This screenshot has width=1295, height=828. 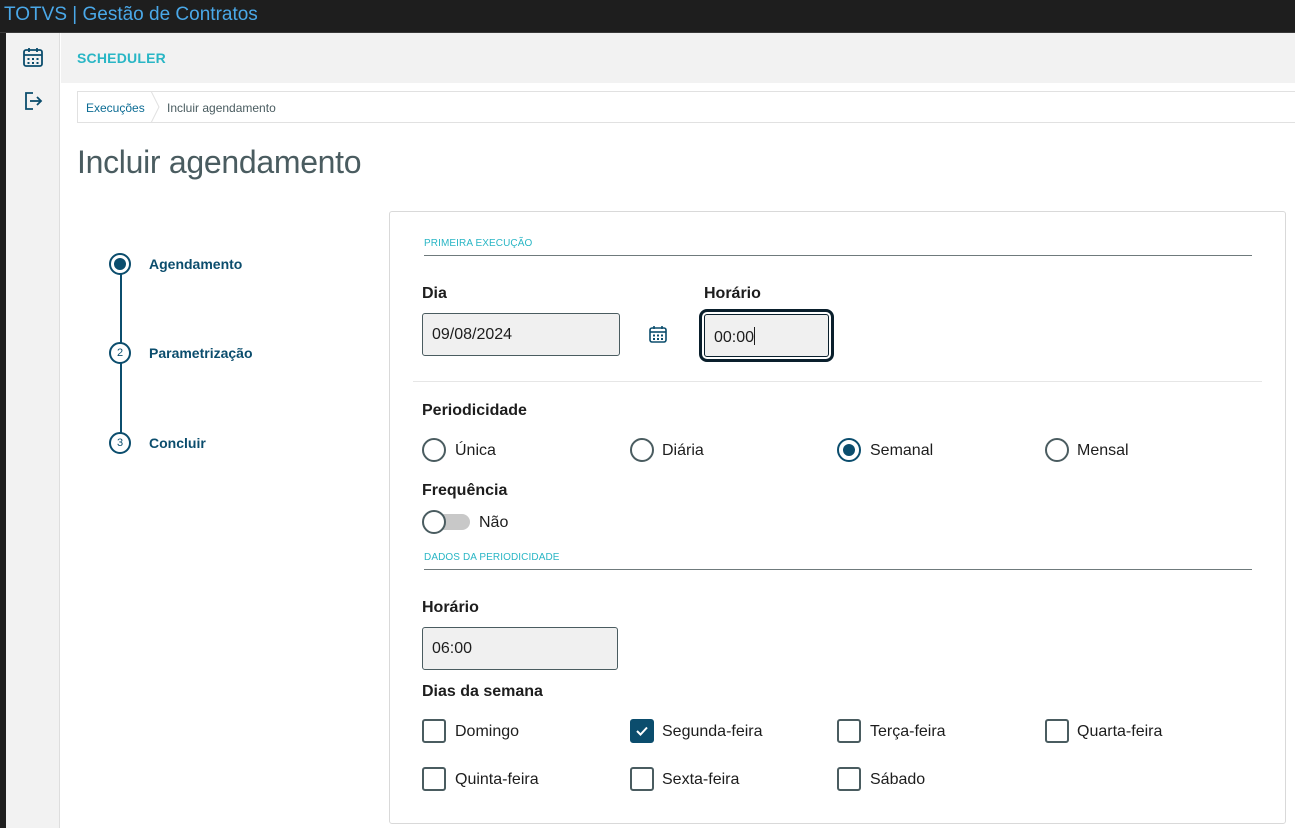 What do you see at coordinates (520, 648) in the screenshot?
I see `periodic-time-input: 06:00` at bounding box center [520, 648].